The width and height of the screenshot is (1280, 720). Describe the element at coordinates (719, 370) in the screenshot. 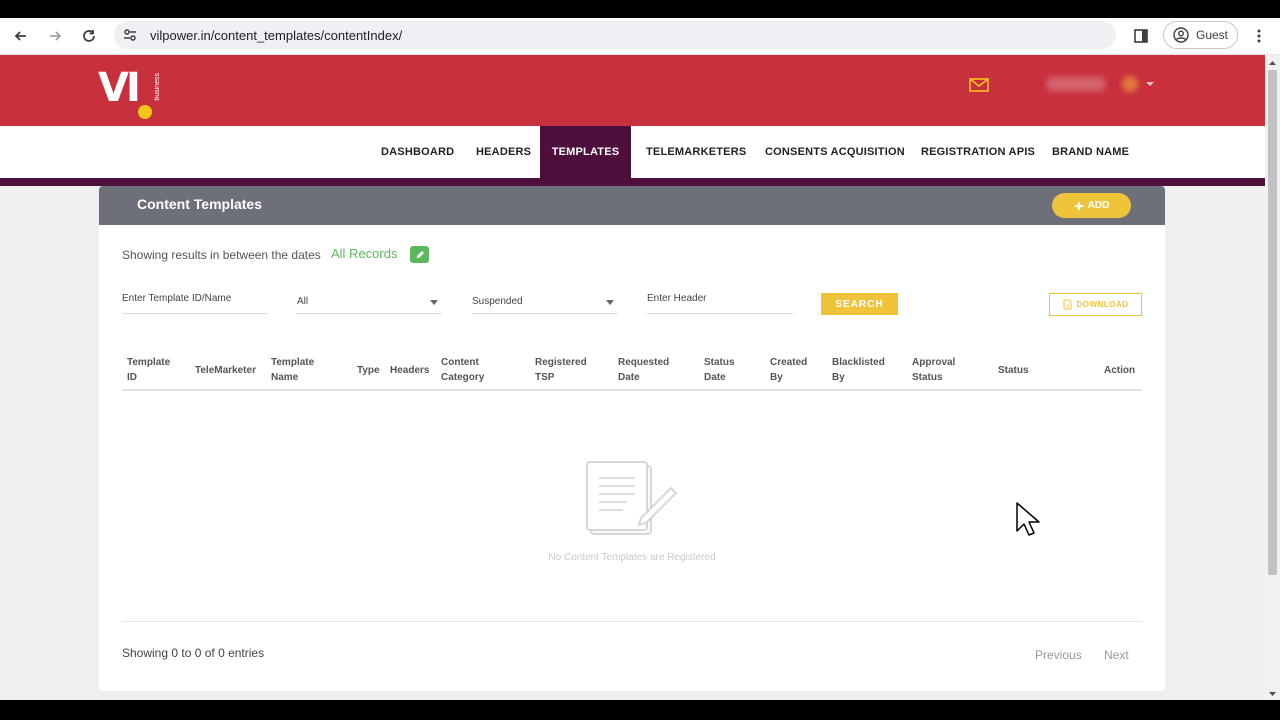

I see `col-status-date: Status Date` at that location.